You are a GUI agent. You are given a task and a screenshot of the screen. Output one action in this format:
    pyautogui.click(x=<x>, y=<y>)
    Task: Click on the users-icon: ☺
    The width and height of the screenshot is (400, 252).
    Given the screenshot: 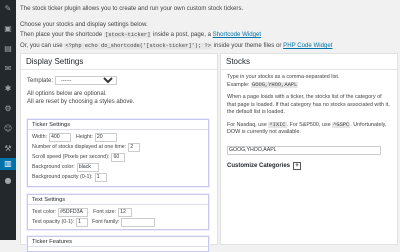 What is the action you would take?
    pyautogui.click(x=8, y=129)
    